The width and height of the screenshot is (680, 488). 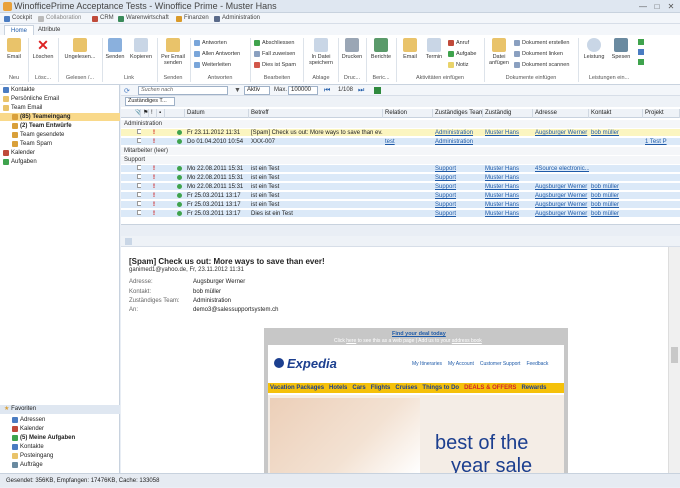 What do you see at coordinates (462, 54) in the screenshot?
I see `insert-task-button: Aufgabe` at bounding box center [462, 54].